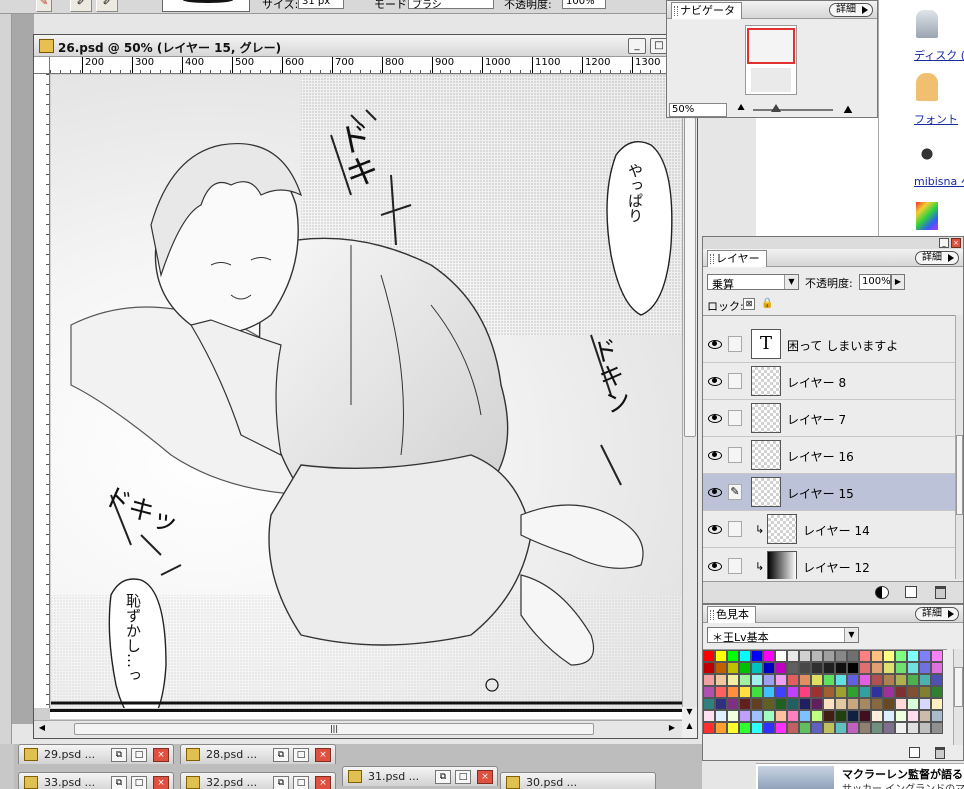 This screenshot has width=964, height=789. Describe the element at coordinates (875, 282) in the screenshot. I see `layer-opacity-input: 100%` at that location.